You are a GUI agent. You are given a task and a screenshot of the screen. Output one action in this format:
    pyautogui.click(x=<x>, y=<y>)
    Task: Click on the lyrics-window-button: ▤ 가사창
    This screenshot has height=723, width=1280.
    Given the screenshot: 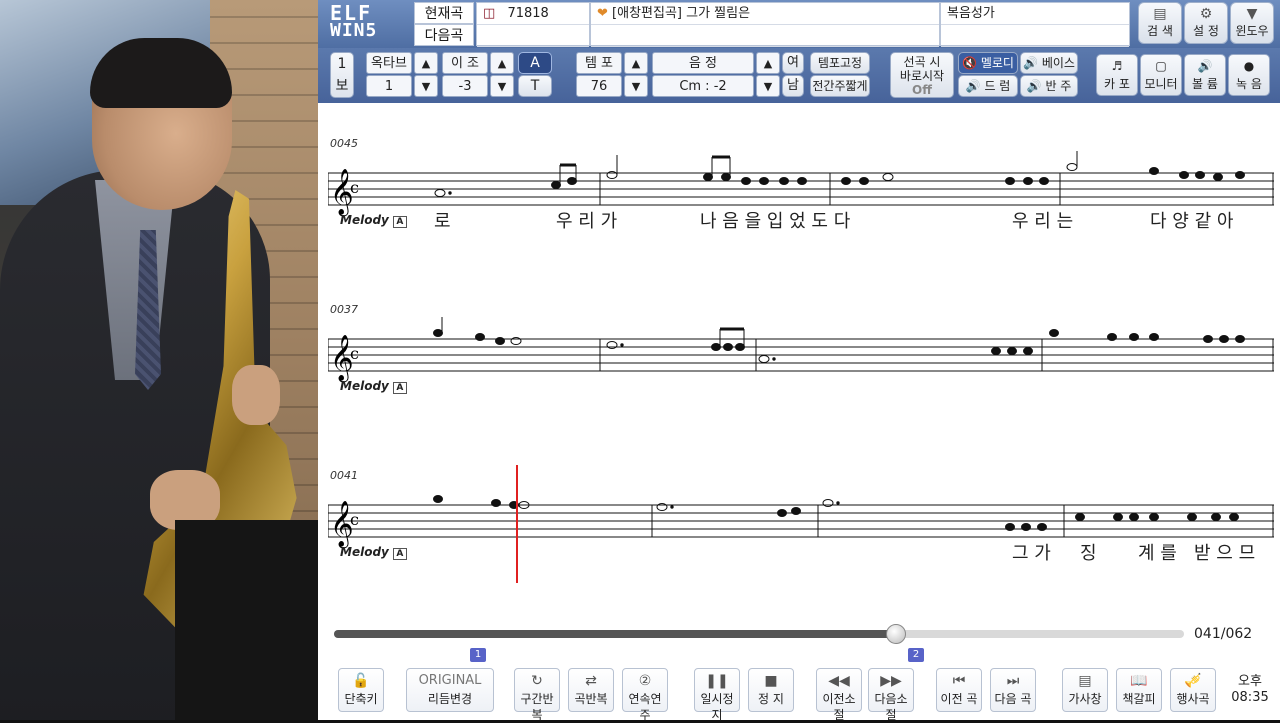 What is the action you would take?
    pyautogui.click(x=1085, y=690)
    